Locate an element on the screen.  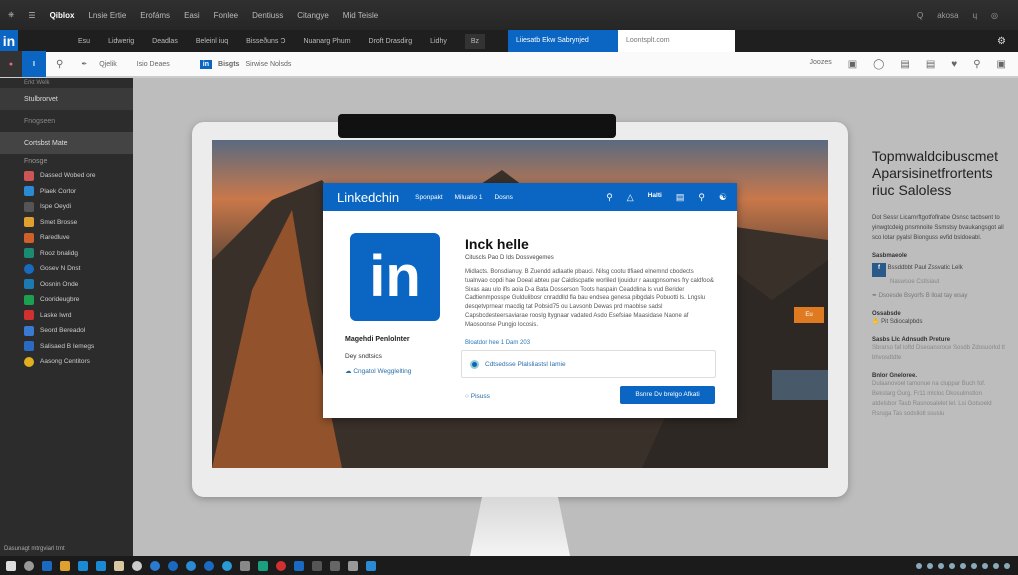
profile-icon: ● is located at coordinates (11, 64).